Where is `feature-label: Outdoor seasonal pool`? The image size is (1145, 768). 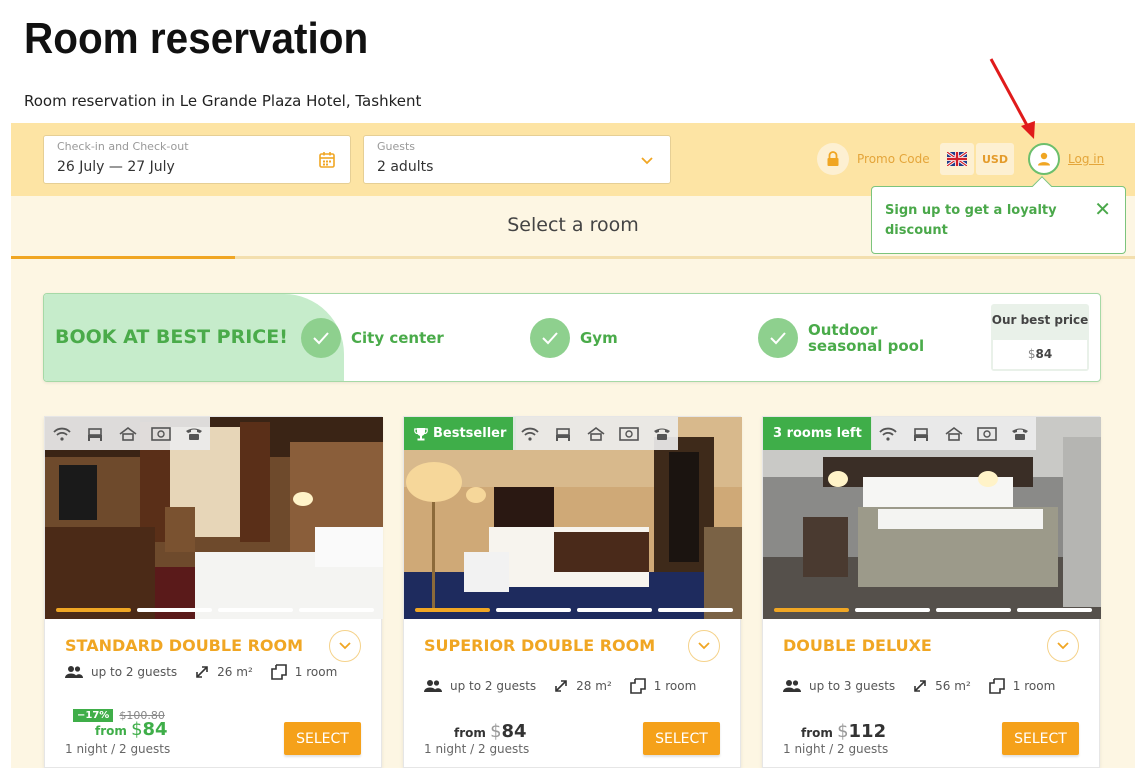 feature-label: Outdoor seasonal pool is located at coordinates (866, 338).